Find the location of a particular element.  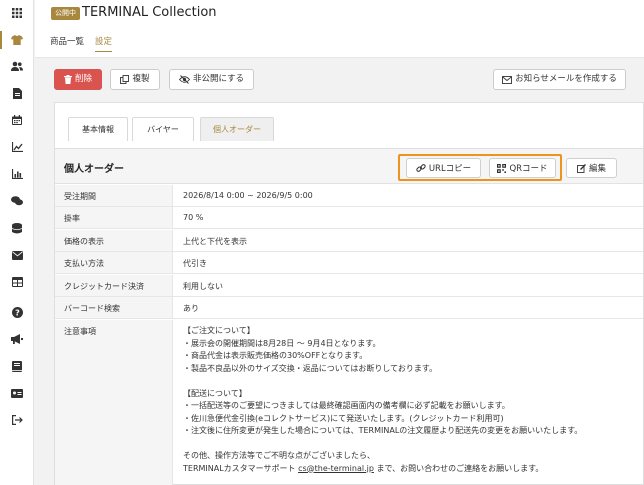

users-icon is located at coordinates (17, 66).